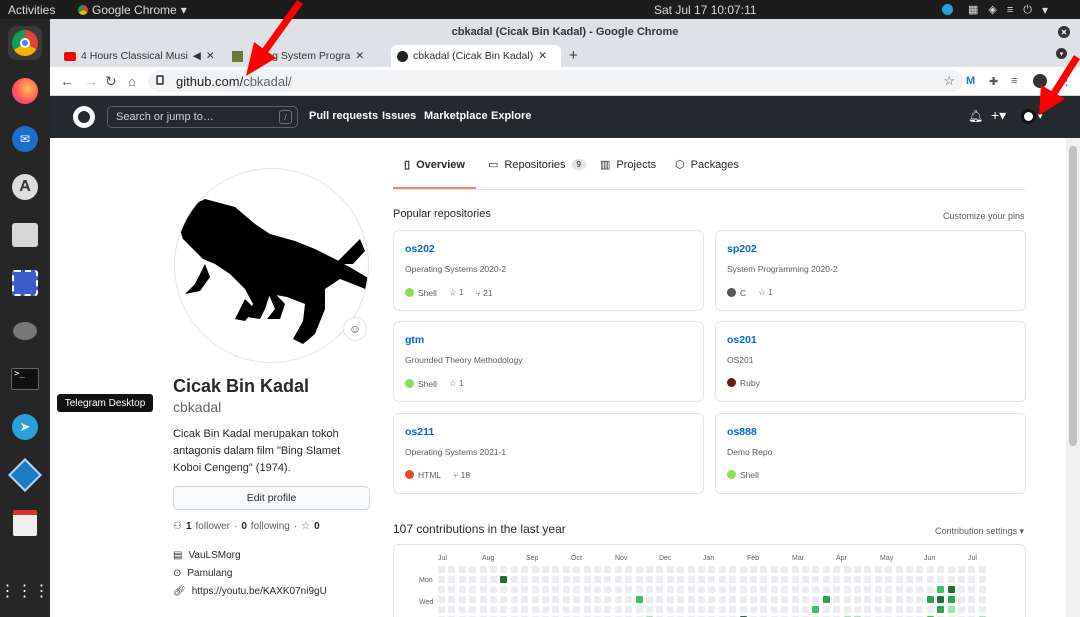 This screenshot has width=1080, height=617. I want to click on scrollbar-thumb, so click(1073, 296).